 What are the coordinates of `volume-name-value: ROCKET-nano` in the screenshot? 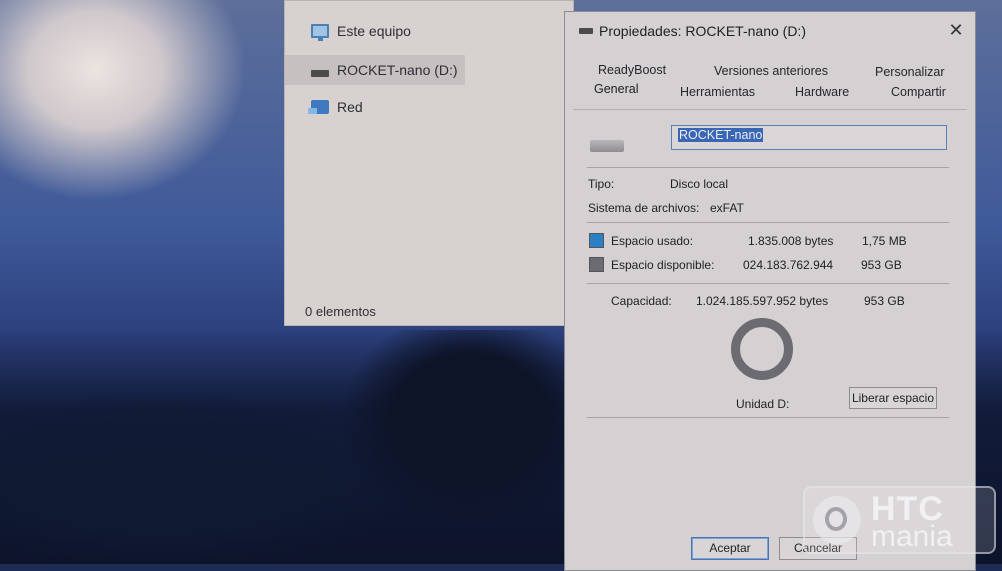 It's located at (721, 135).